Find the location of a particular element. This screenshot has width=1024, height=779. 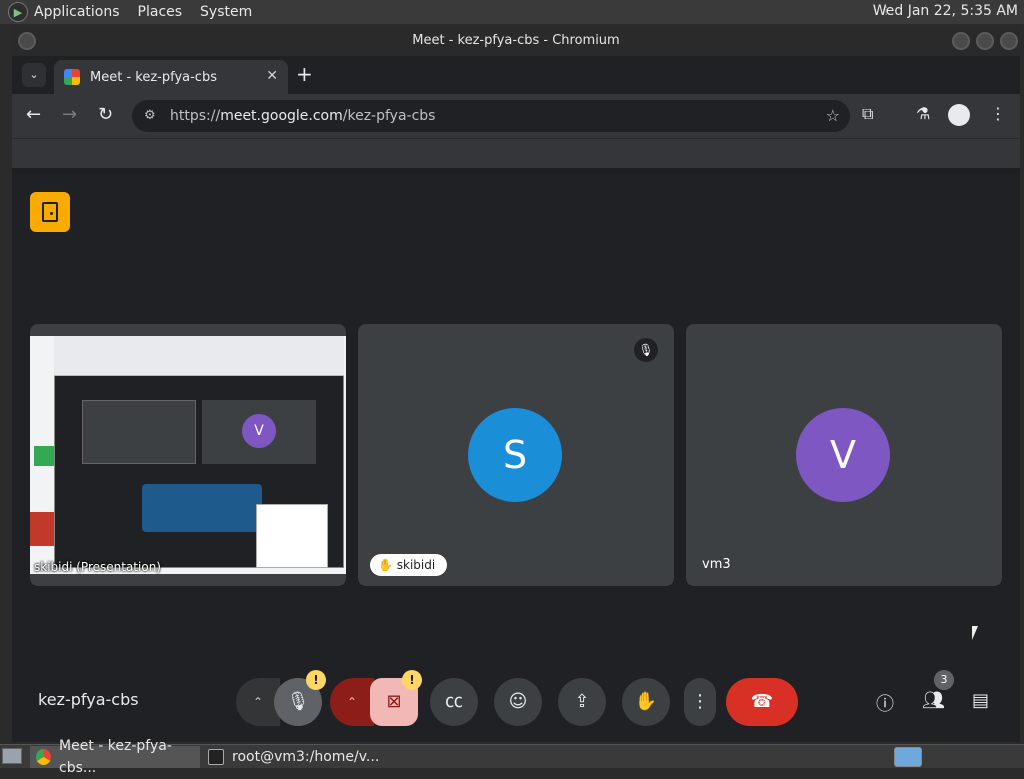

places-menu: Places is located at coordinates (160, 12).